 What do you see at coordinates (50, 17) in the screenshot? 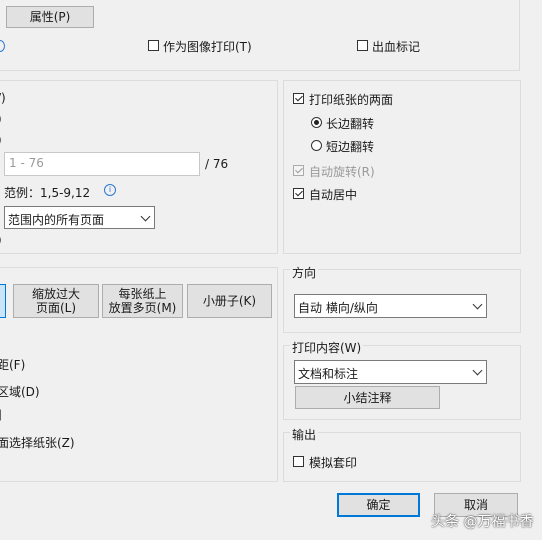
I see `properties-button: 属性(P)` at bounding box center [50, 17].